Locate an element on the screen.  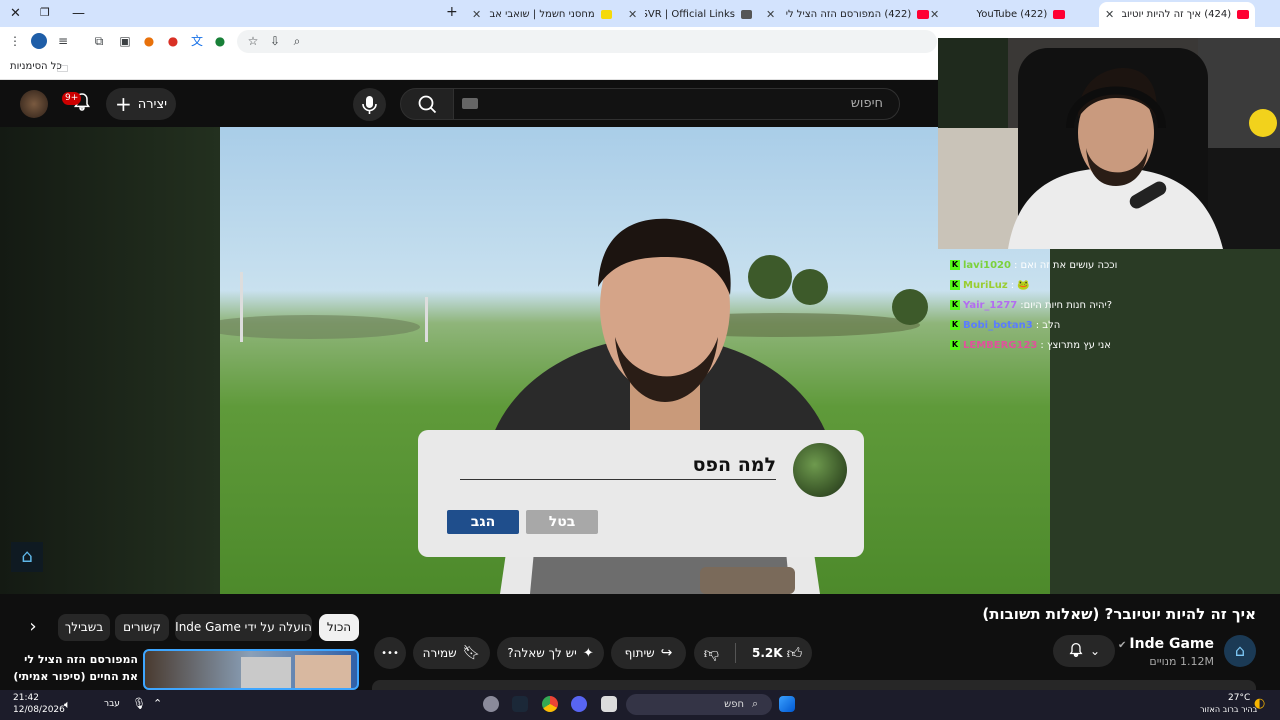
file-explorer-icon is located at coordinates (609, 704).